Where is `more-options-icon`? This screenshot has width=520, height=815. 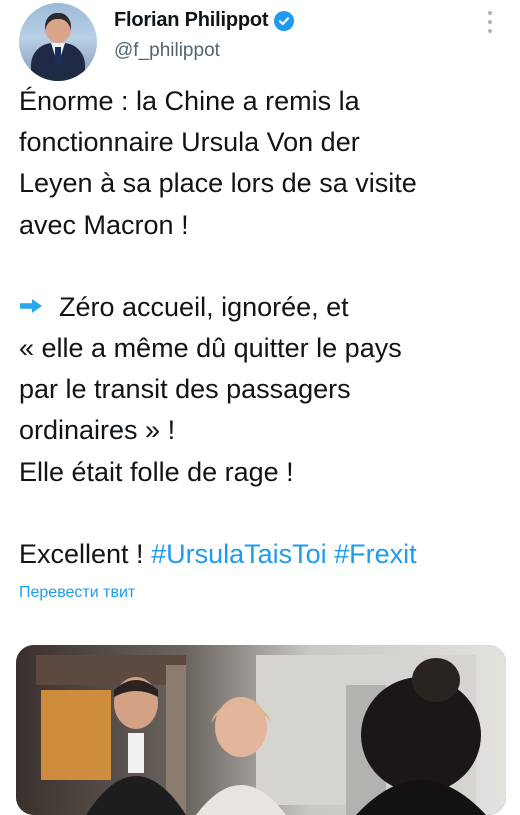
more-options-icon is located at coordinates (490, 22).